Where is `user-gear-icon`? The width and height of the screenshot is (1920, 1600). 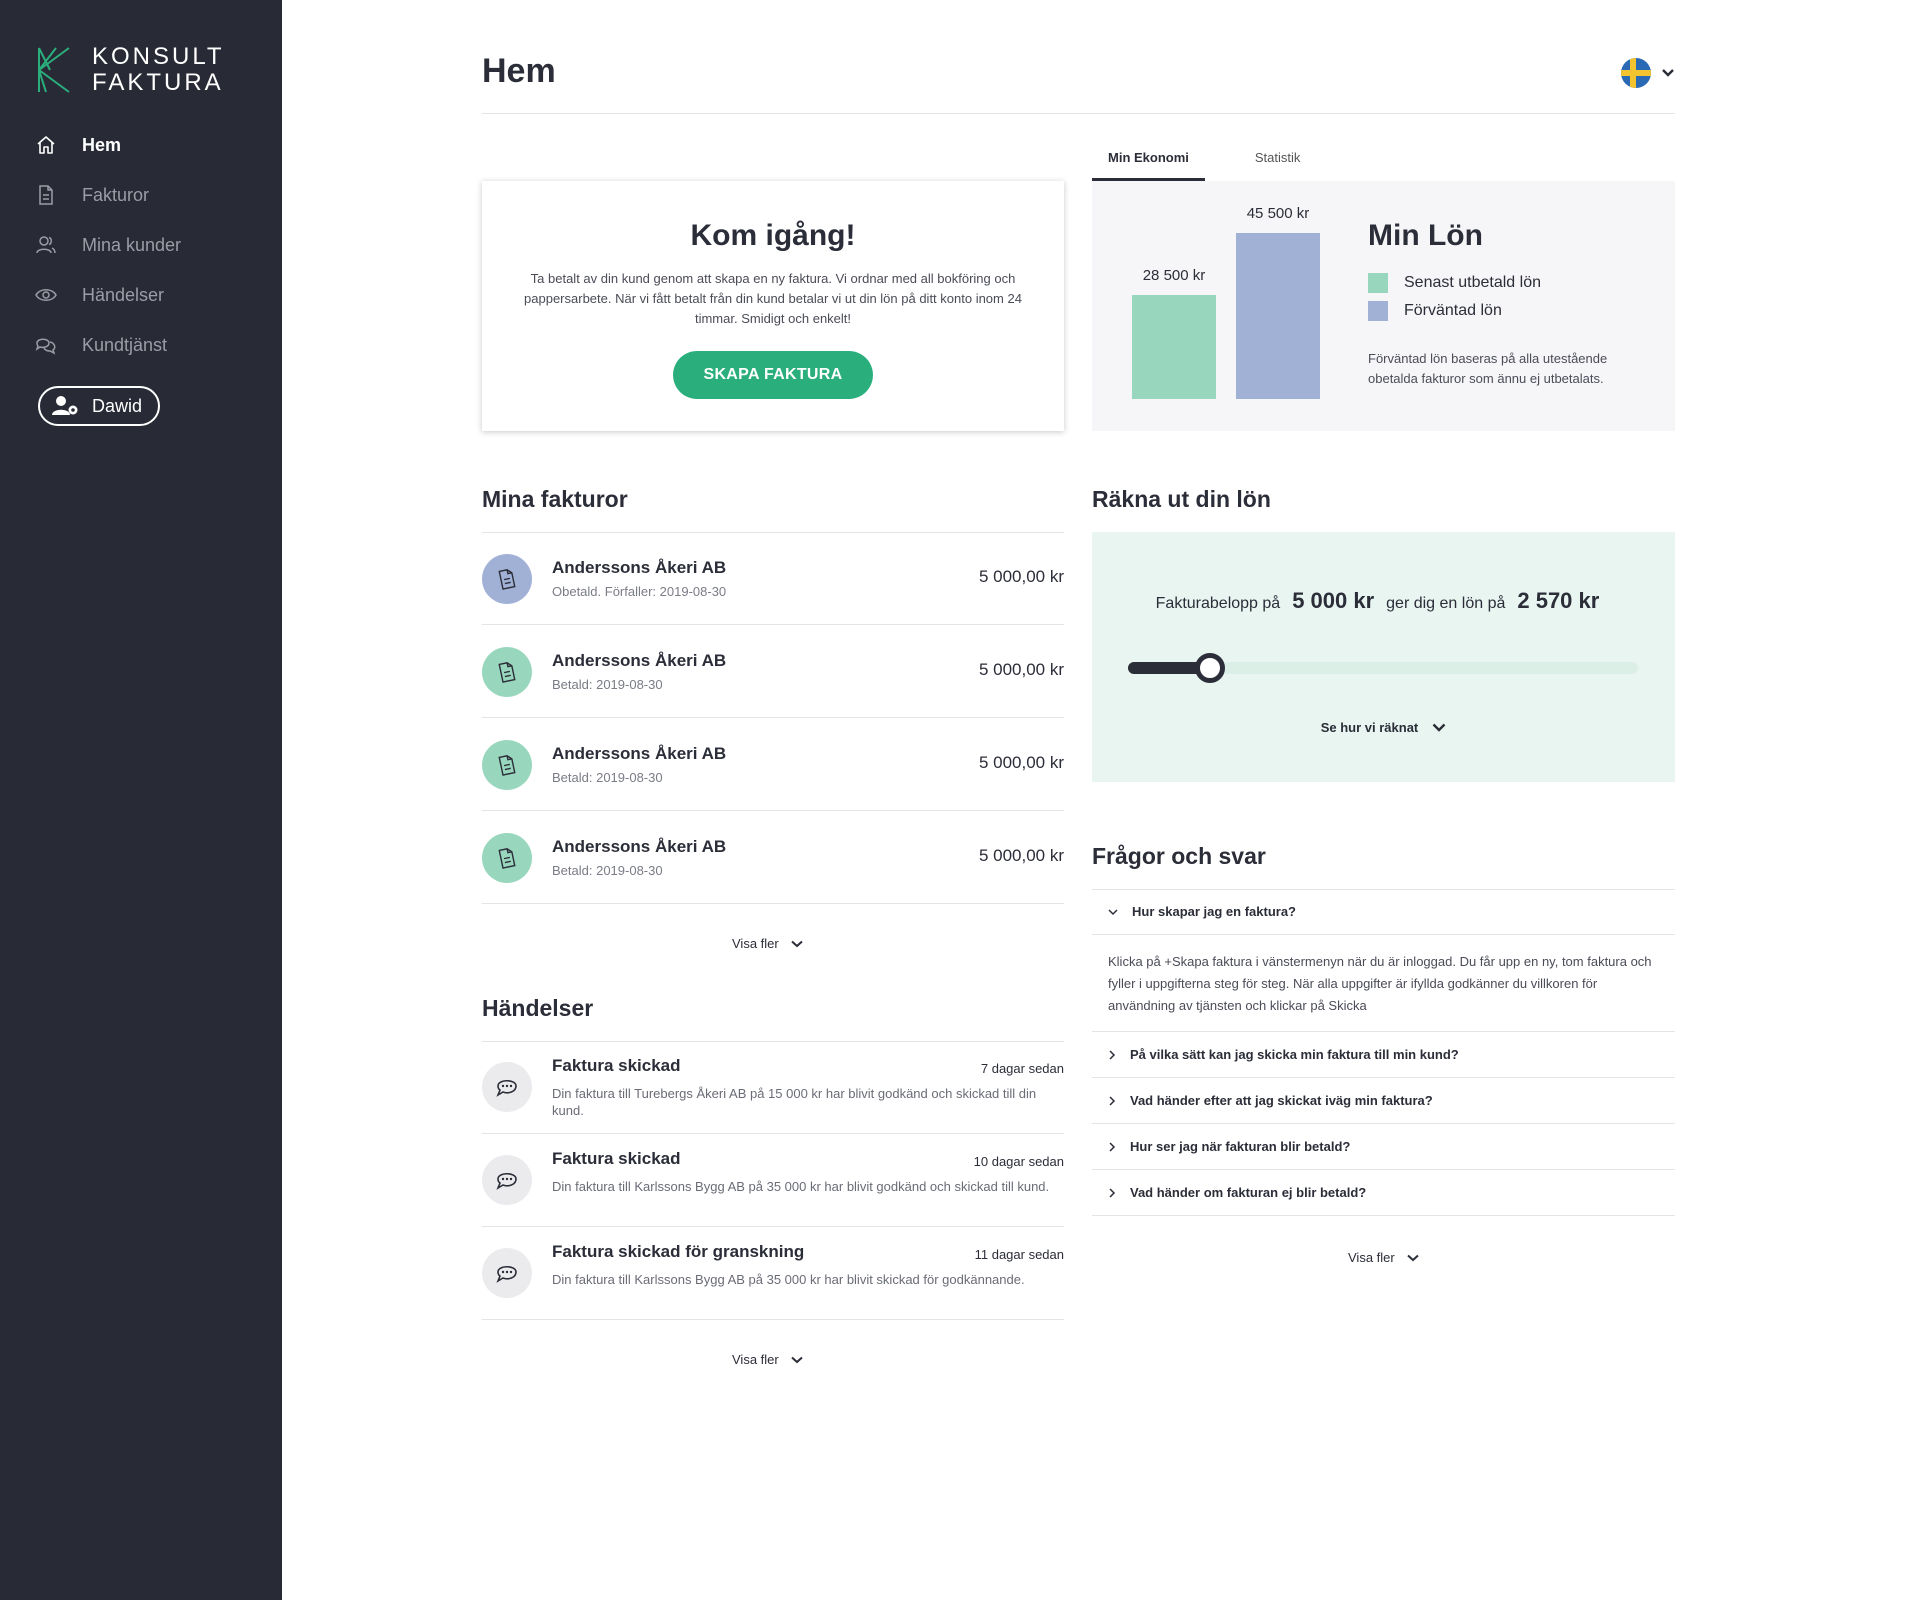
user-gear-icon is located at coordinates (65, 405).